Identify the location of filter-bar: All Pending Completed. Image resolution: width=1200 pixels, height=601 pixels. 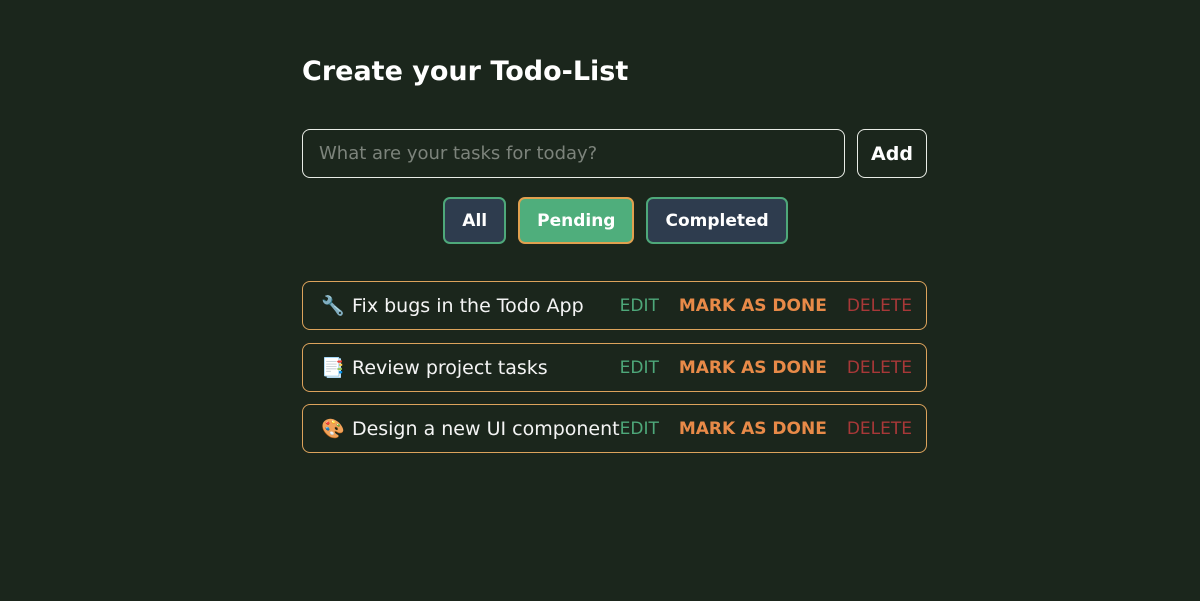
(614, 220).